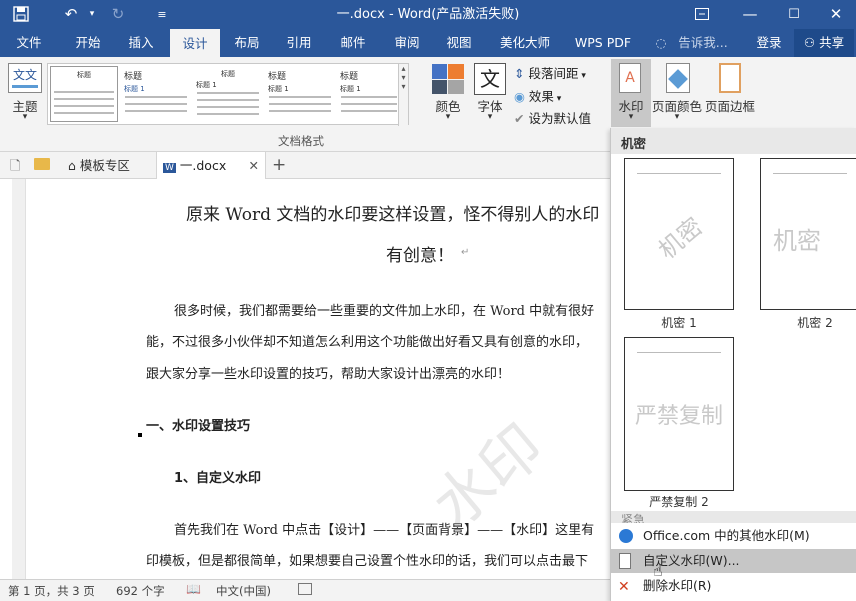  What do you see at coordinates (299, 43) in the screenshot?
I see `tab-references: 引用` at bounding box center [299, 43].